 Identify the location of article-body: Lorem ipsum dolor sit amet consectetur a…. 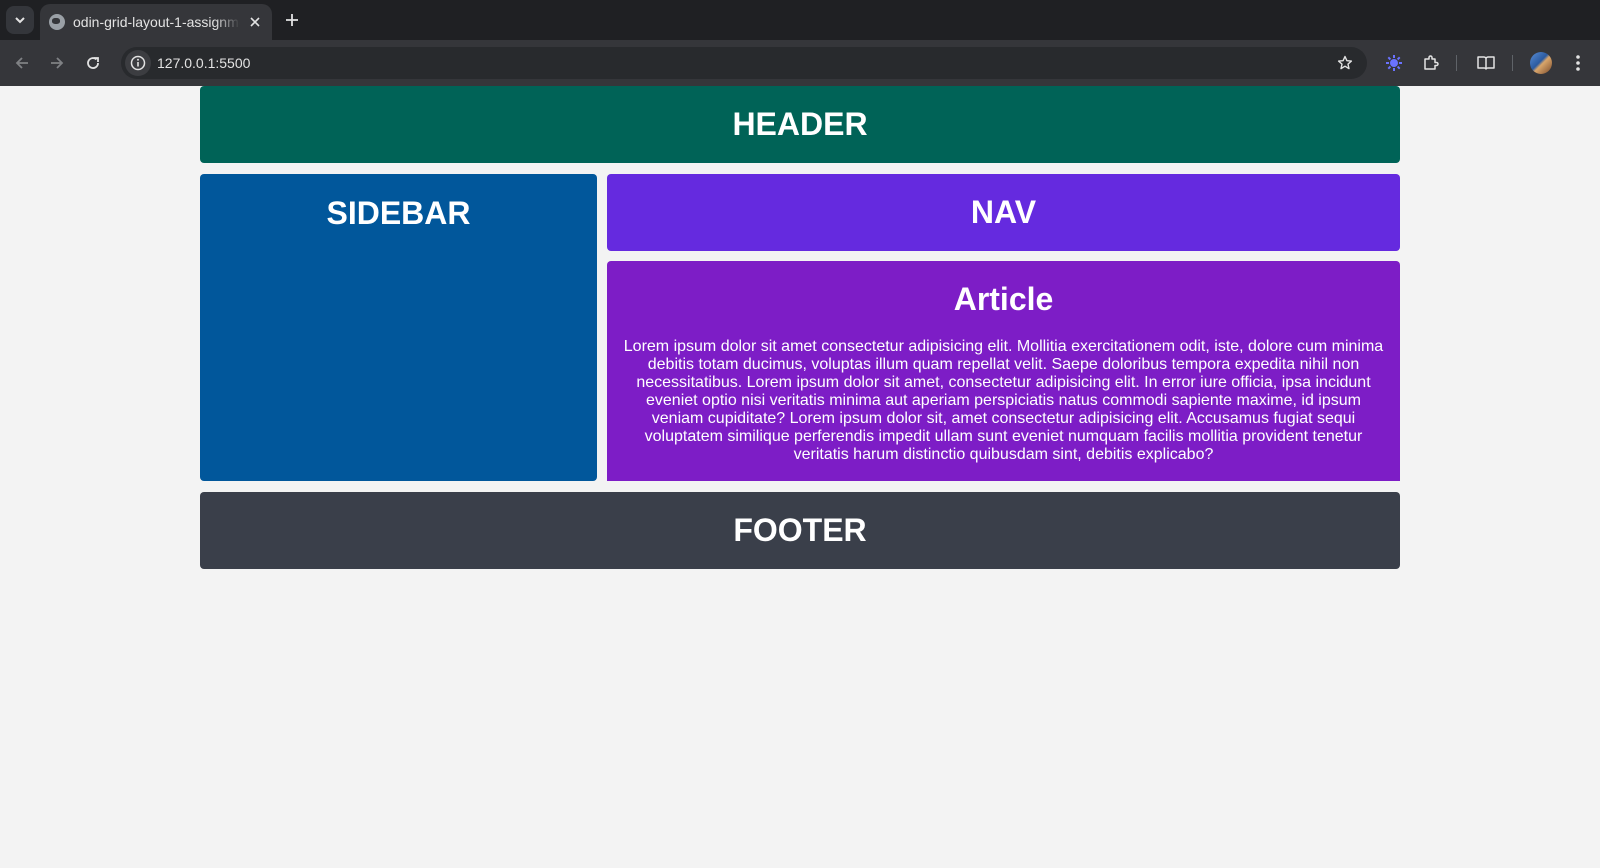
(1003, 400).